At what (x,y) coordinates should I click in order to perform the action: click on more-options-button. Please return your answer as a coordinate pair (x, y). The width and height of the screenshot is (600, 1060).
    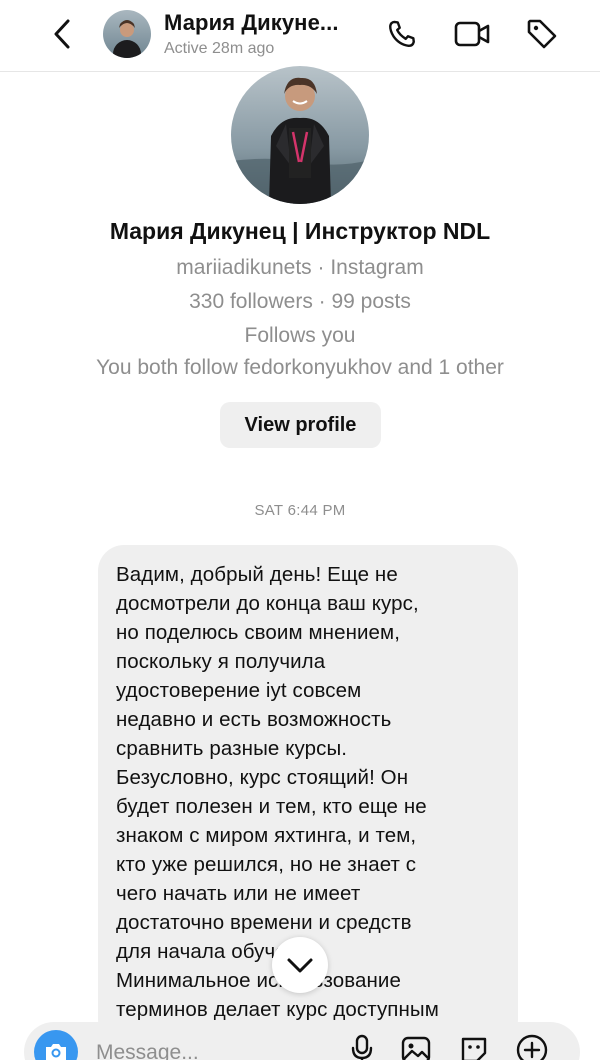
    Looking at the image, I should click on (532, 1046).